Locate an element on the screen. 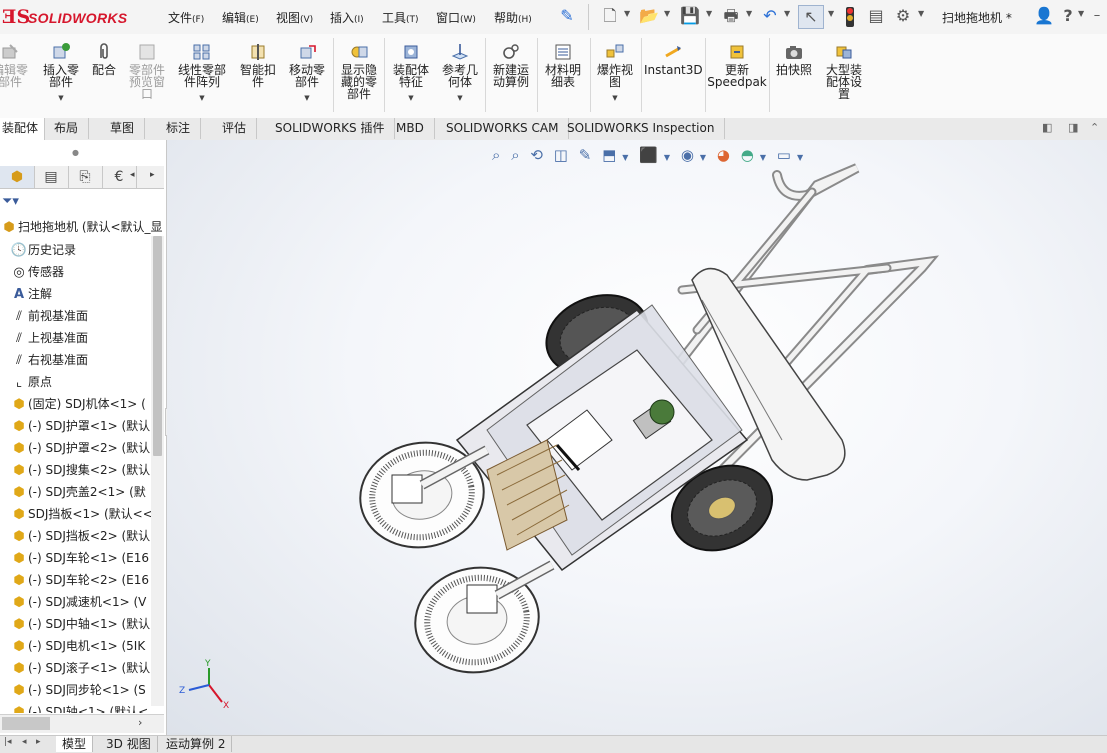  options-dropdown-icon: ▼ is located at coordinates (921, 13).